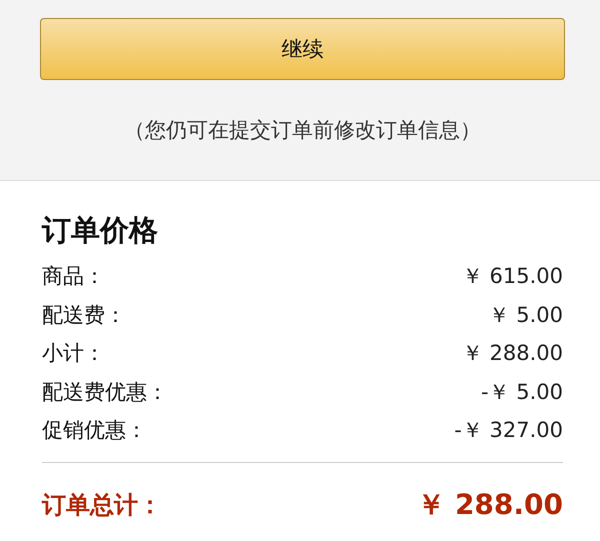 The image size is (600, 541). What do you see at coordinates (105, 392) in the screenshot?
I see `price-label: 配送费优惠：` at bounding box center [105, 392].